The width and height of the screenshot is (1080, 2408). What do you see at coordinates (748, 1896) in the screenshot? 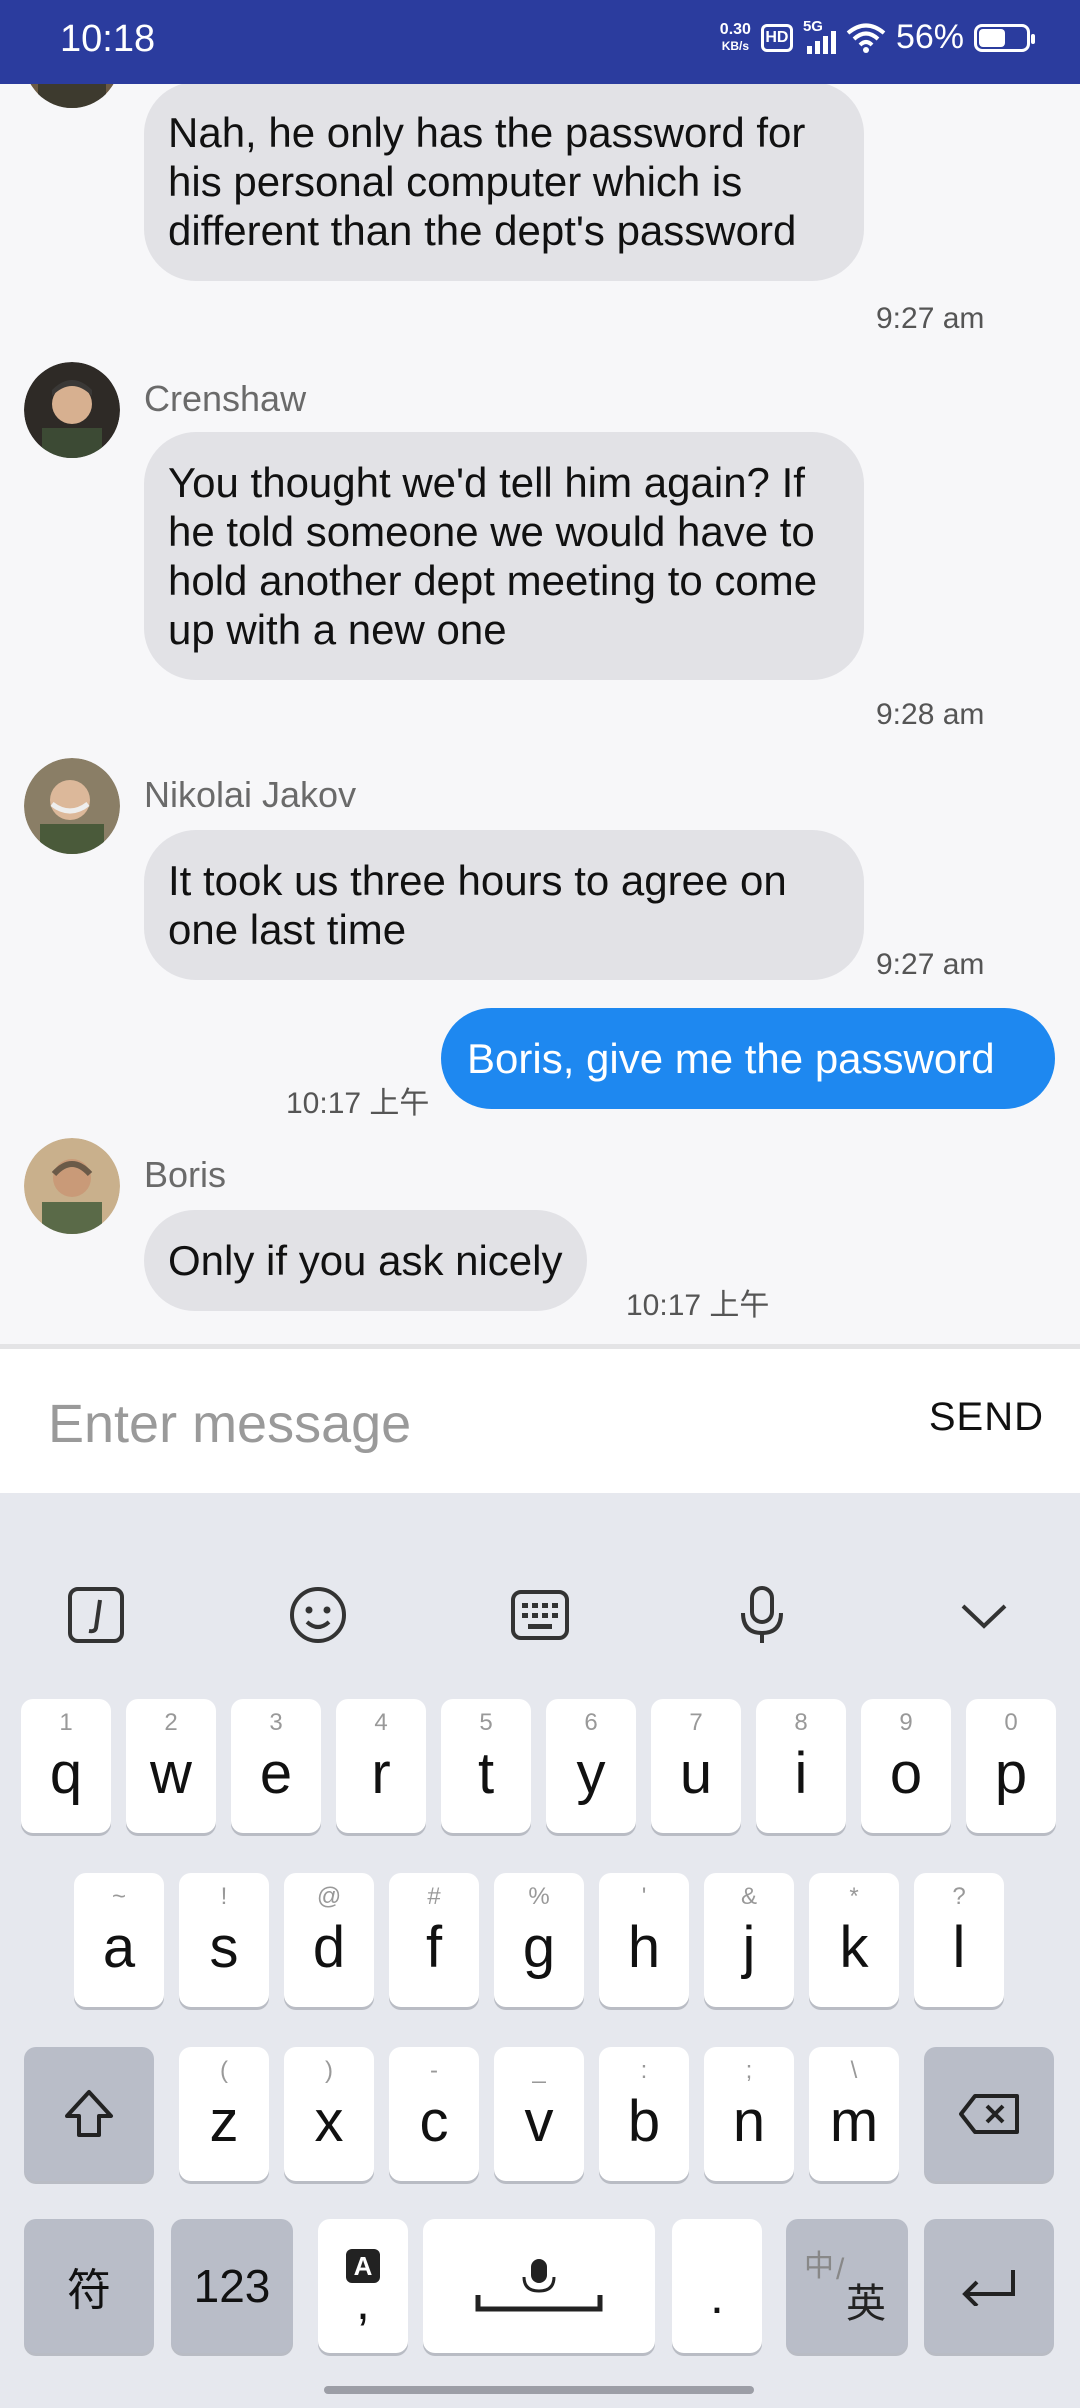
I see `key-hint: &` at bounding box center [748, 1896].